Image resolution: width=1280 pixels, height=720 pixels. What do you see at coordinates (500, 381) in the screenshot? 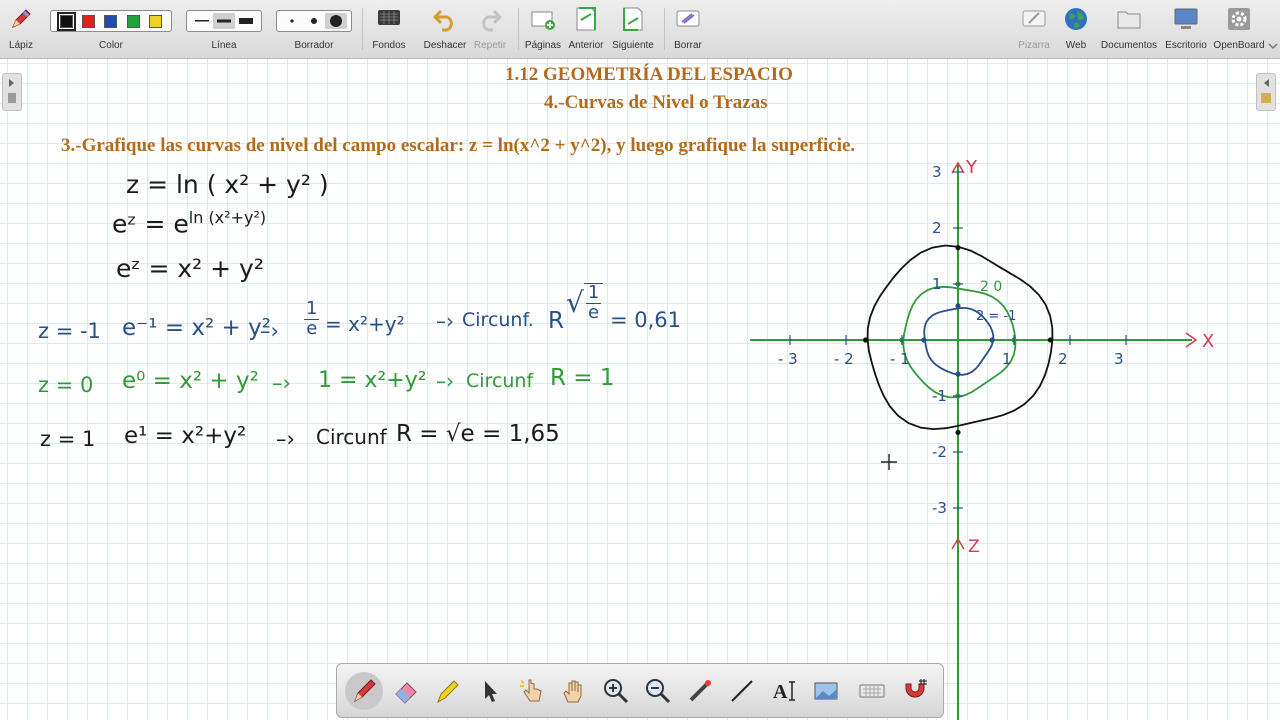
I see `level-zero-circunf: Circunf` at bounding box center [500, 381].